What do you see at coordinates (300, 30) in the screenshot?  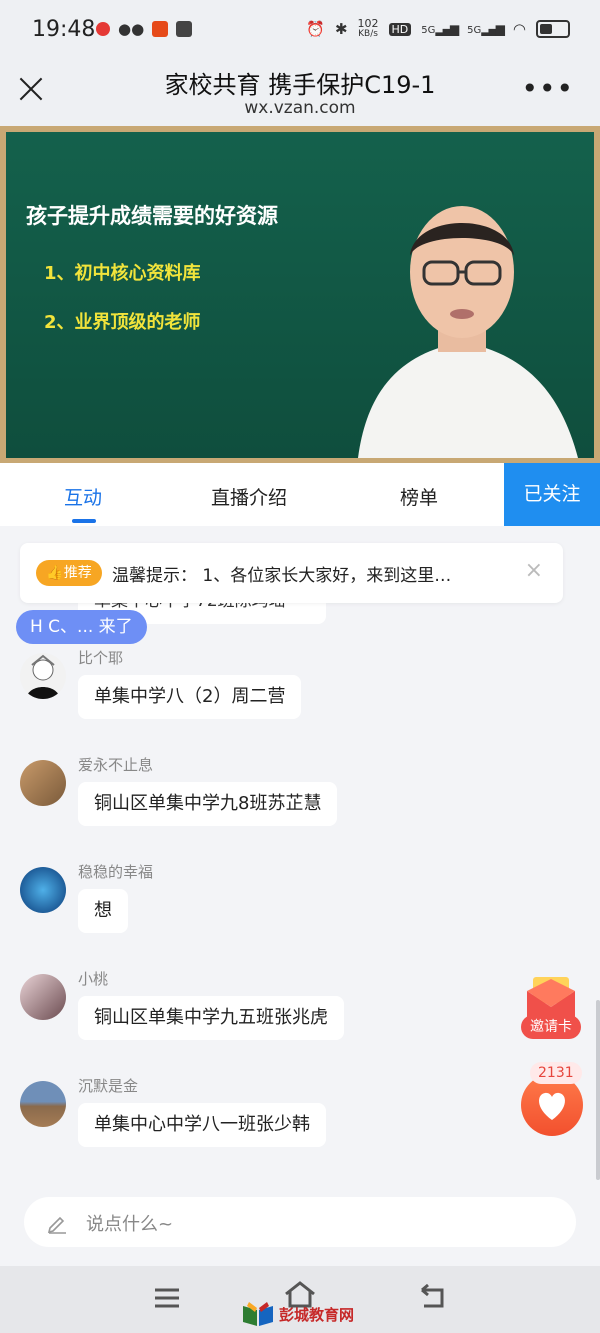 I see `status-bar: 19:48 ●● ⏰ ✱ 102 KB/s HD 5G▂▄▆ 5G▂▄▆ ◠` at bounding box center [300, 30].